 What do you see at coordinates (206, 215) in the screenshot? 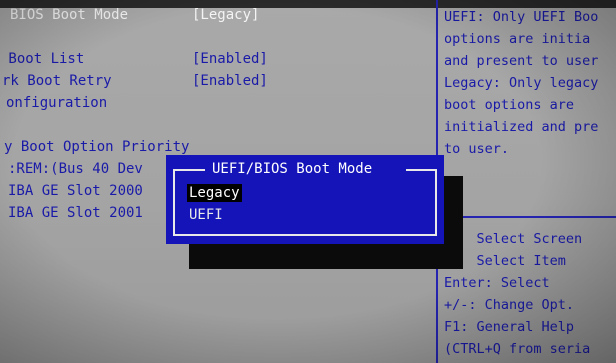
I see `popup-option-uefi: UEFI` at bounding box center [206, 215].